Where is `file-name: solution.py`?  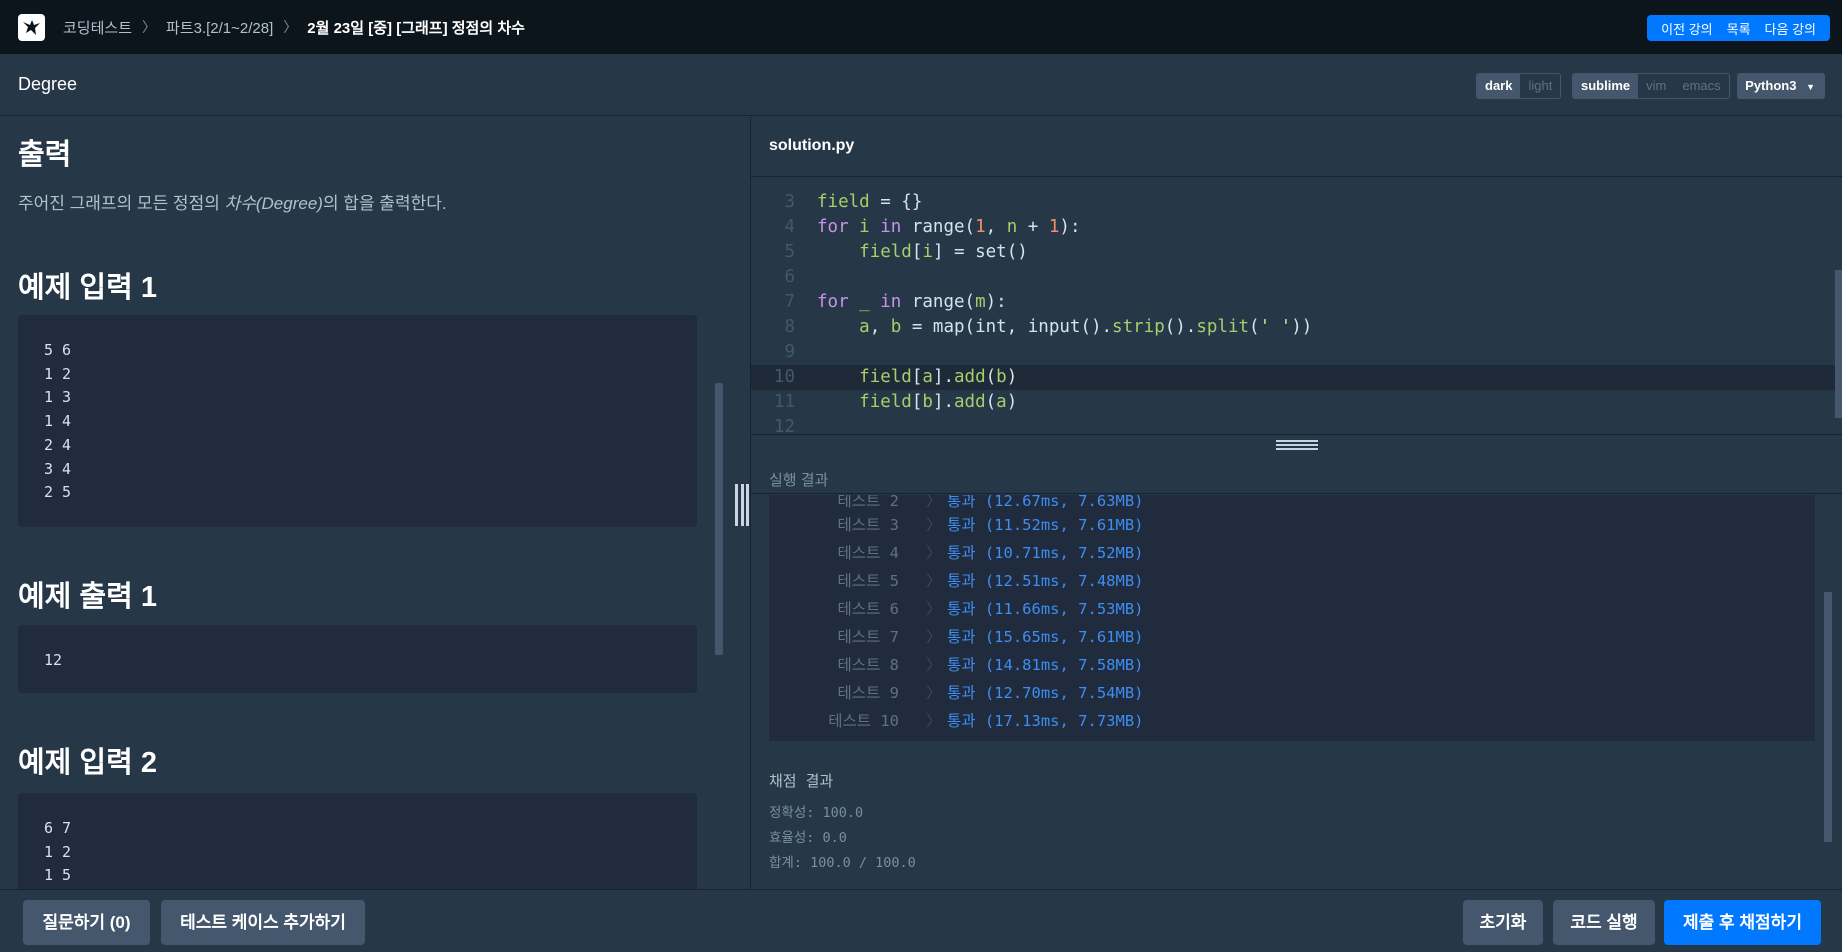 file-name: solution.py is located at coordinates (812, 145).